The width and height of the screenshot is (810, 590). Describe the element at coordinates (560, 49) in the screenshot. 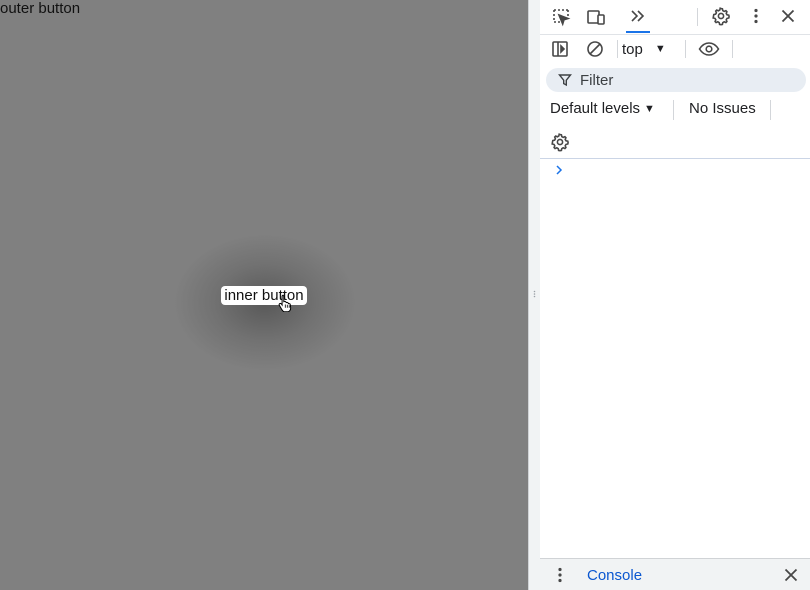

I see `show-sidebar-icon` at that location.